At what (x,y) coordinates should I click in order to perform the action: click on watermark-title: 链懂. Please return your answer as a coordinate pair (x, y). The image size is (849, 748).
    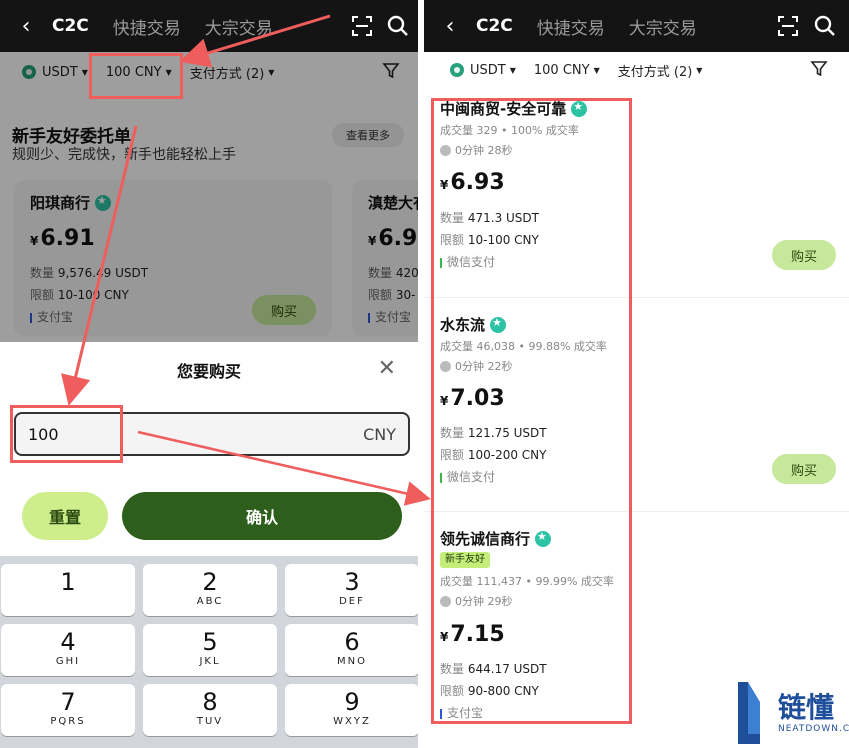
    Looking at the image, I should click on (806, 707).